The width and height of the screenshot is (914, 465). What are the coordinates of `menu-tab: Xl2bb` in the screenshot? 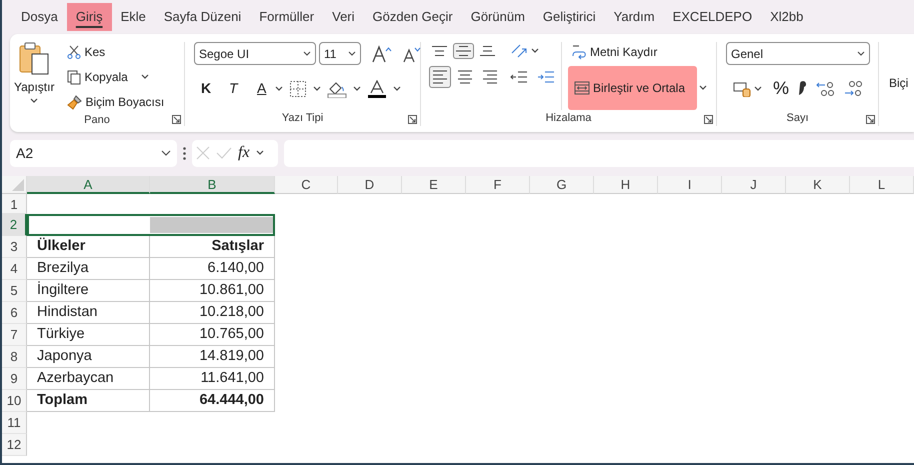 It's located at (786, 17).